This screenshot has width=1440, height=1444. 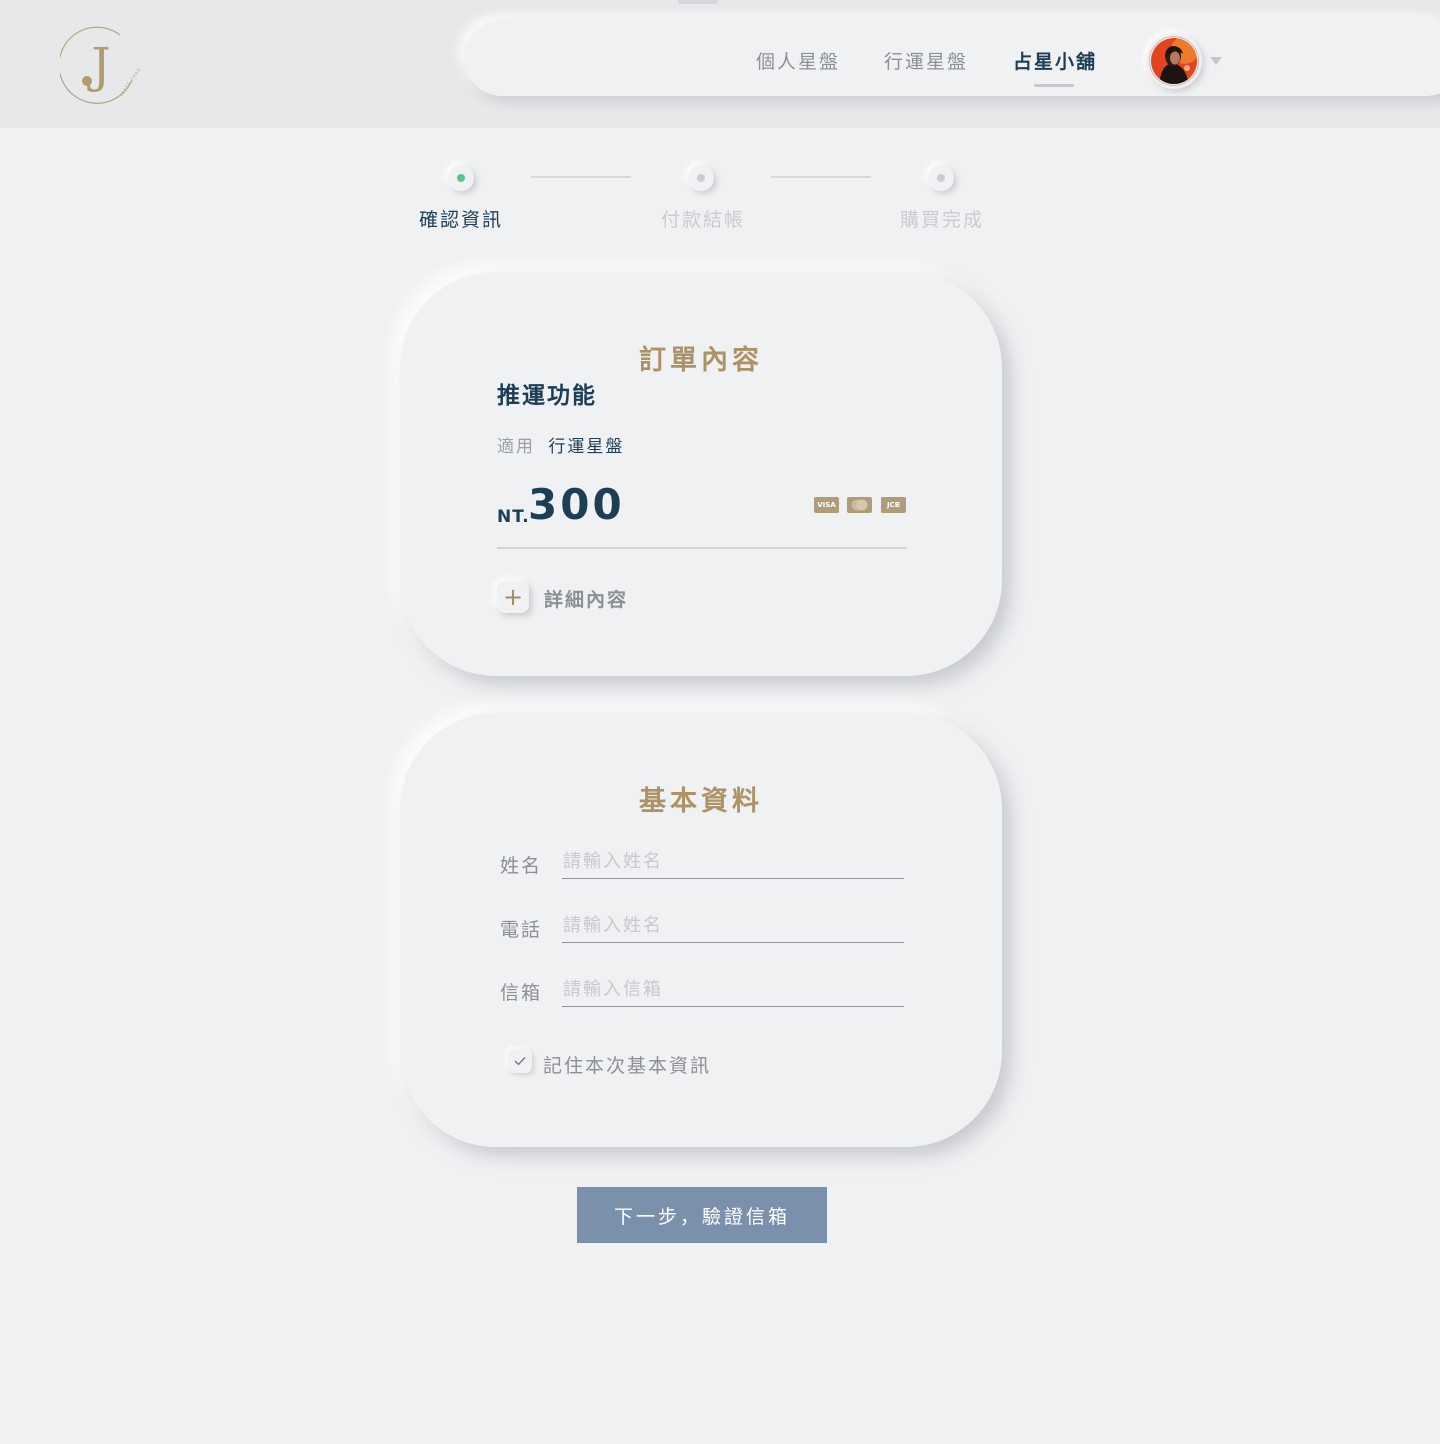 I want to click on next-step-button: 下一步，驗證信箱, so click(x=702, y=1215).